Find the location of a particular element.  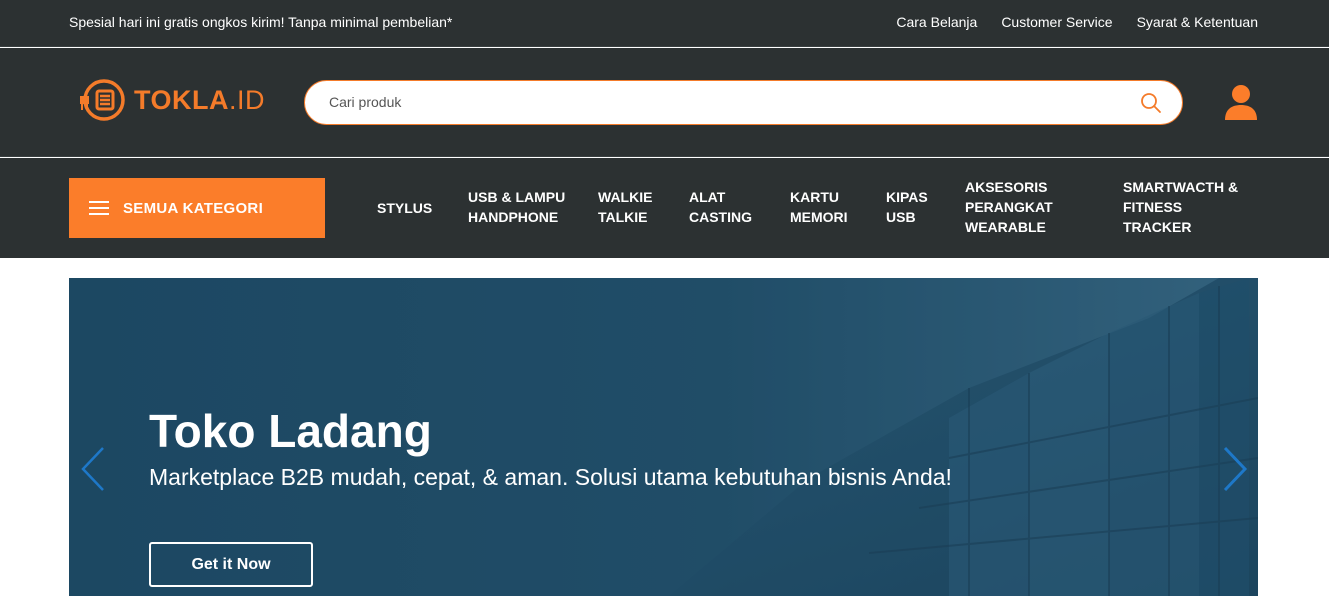

logo-main: TOKLA is located at coordinates (181, 99).